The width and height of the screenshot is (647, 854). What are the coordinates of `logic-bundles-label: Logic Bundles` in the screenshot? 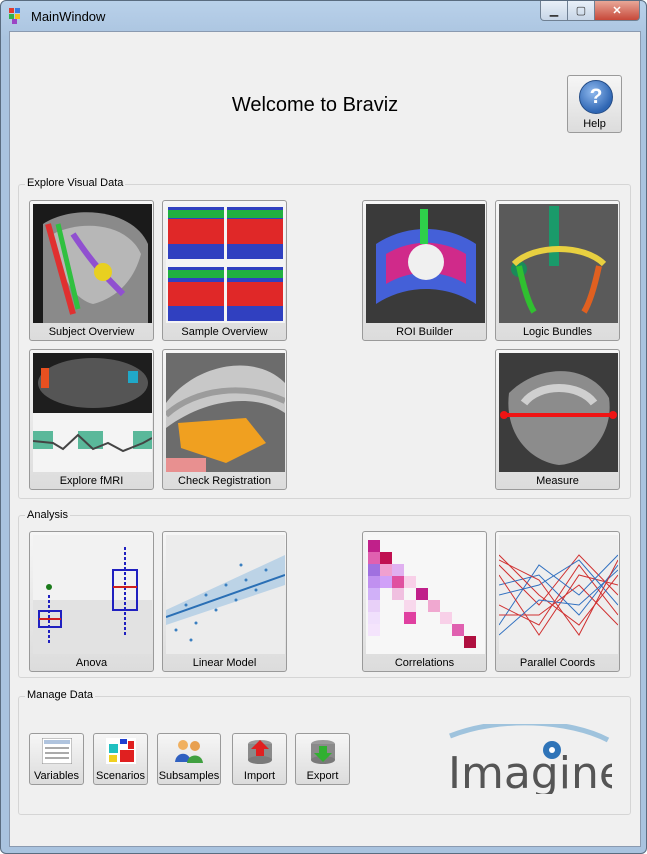 It's located at (557, 332).